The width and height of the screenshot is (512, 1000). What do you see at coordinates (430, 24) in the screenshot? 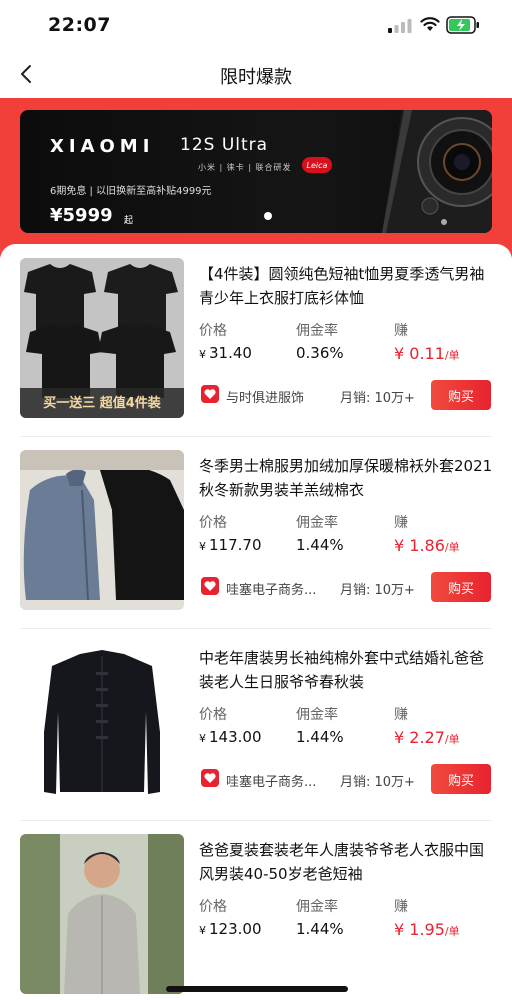
I see `wifi-icon` at bounding box center [430, 24].